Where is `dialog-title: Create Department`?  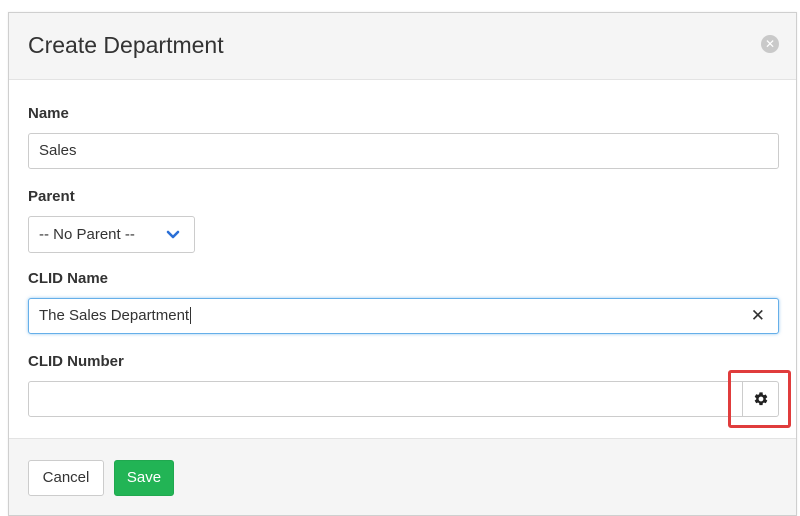
dialog-title: Create Department is located at coordinates (126, 45).